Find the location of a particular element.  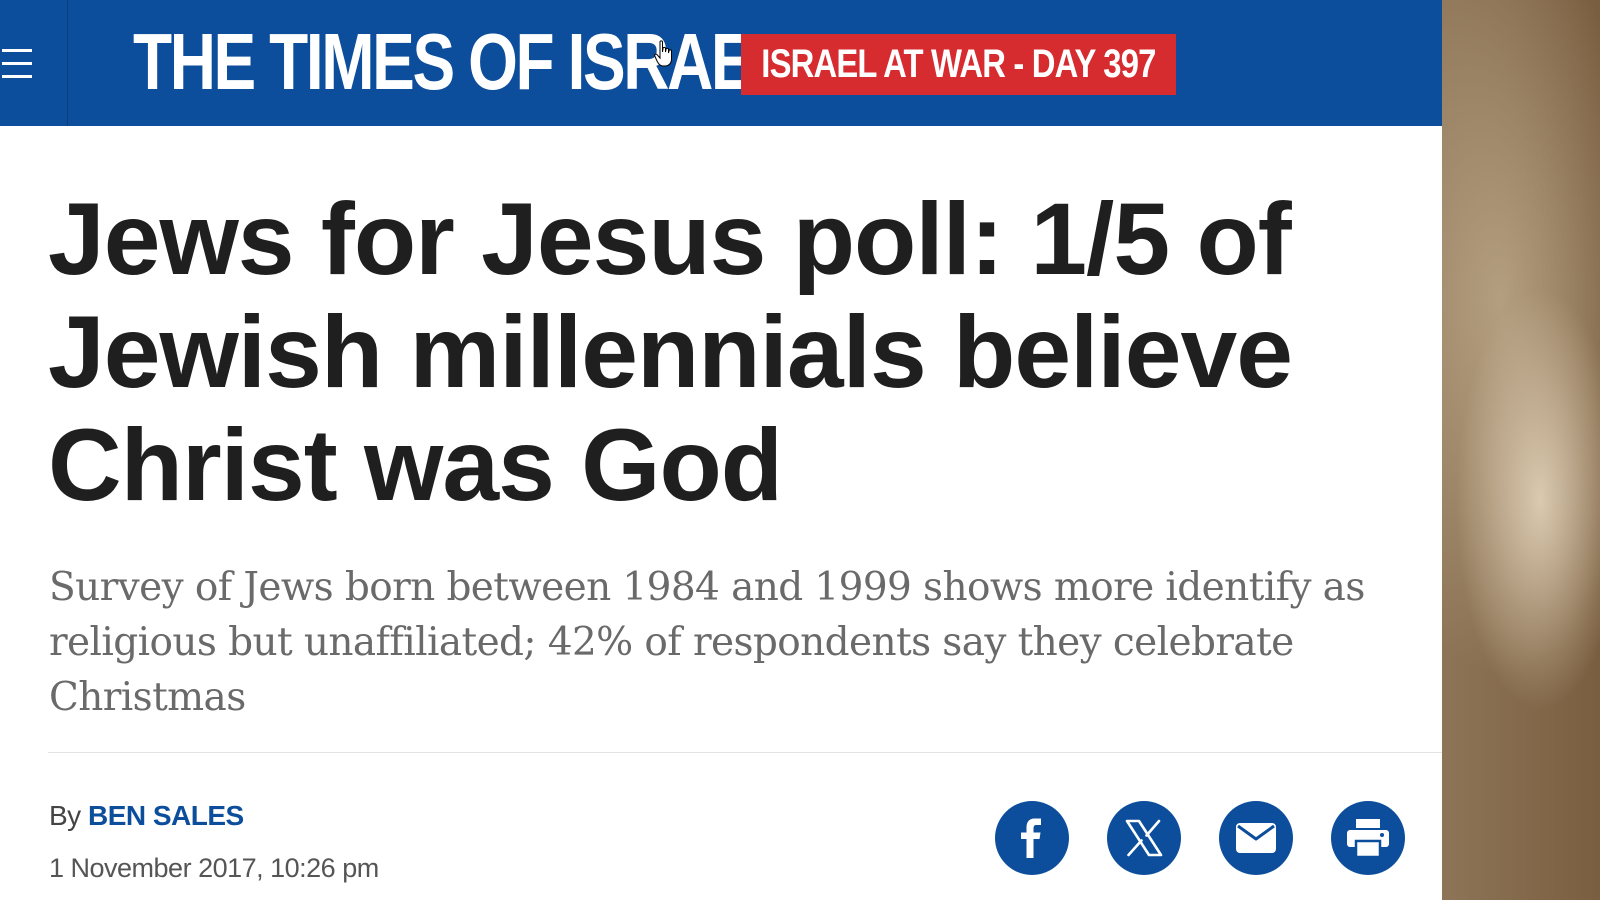

byline-prefix: By is located at coordinates (65, 815).